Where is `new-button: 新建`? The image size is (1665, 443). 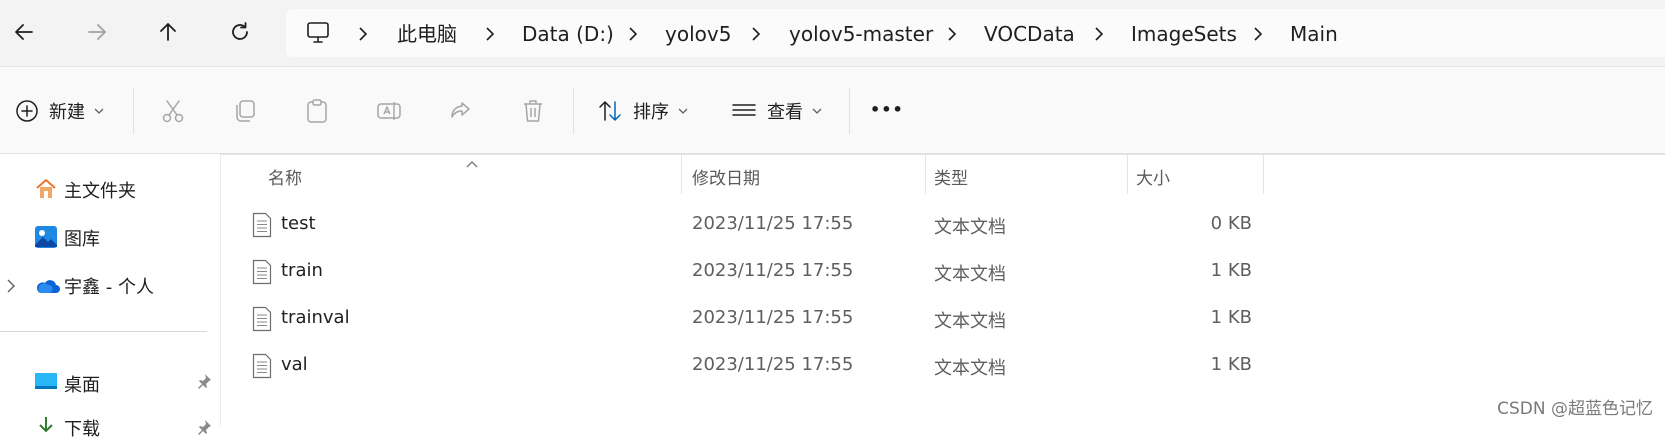 new-button: 新建 is located at coordinates (60, 111).